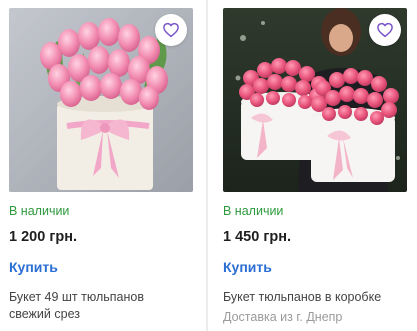 Image resolution: width=417 pixels, height=331 pixels. Describe the element at coordinates (318, 297) in the screenshot. I see `product-title: Букет тюльпанов в коробке` at that location.